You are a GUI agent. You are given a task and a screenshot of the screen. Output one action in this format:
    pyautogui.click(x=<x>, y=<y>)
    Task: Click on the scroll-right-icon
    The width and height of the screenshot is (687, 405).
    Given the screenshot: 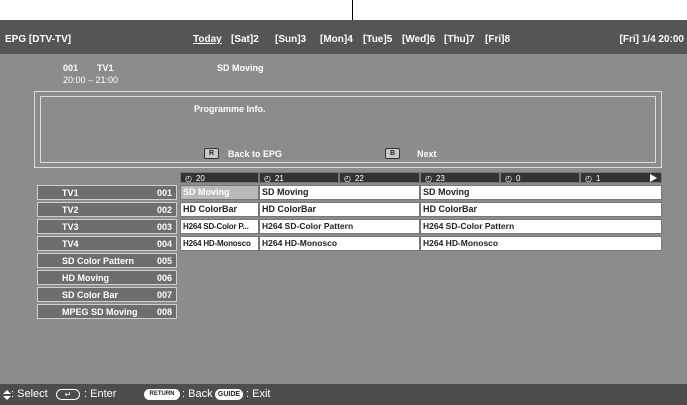 What is the action you would take?
    pyautogui.click(x=653, y=178)
    